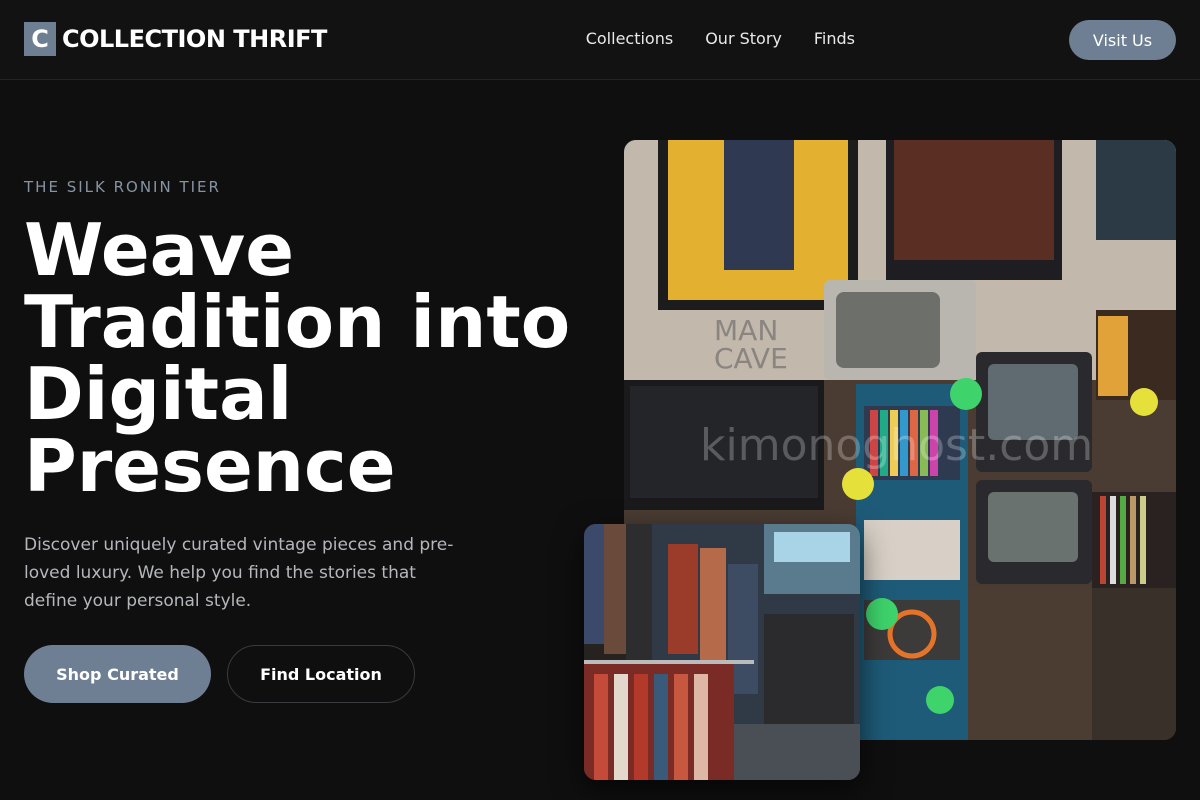  I want to click on nav-links: Collections Our Story Finds, so click(720, 38).